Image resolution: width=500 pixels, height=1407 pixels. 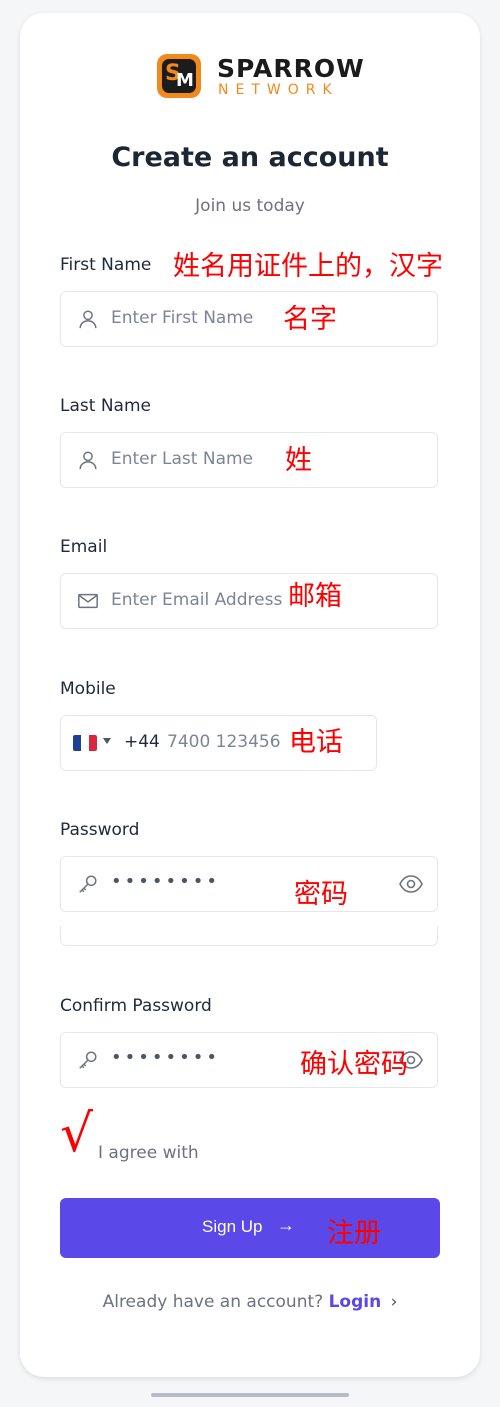 I want to click on password-value: ••••••••, so click(x=165, y=881).